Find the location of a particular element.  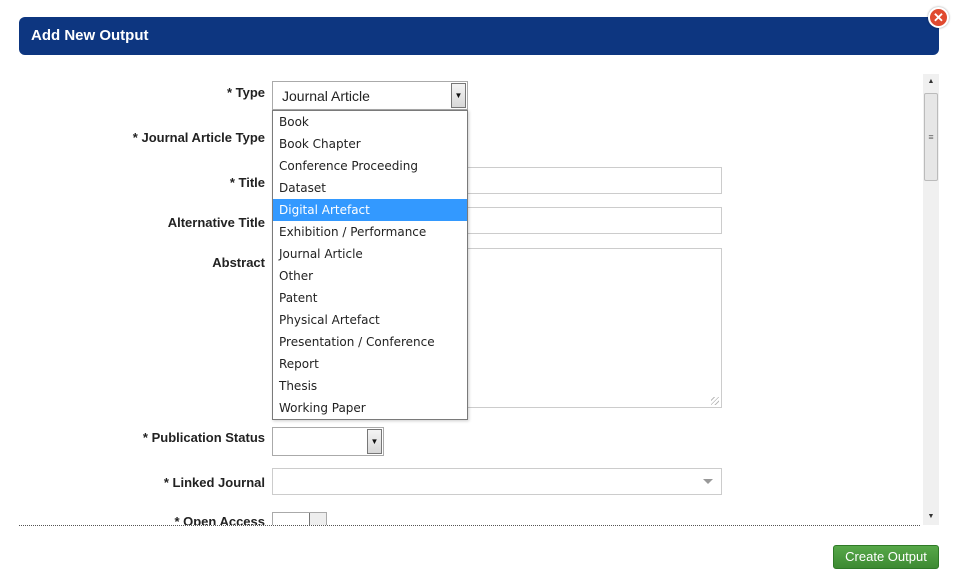

dropdown-option: Report is located at coordinates (370, 364).